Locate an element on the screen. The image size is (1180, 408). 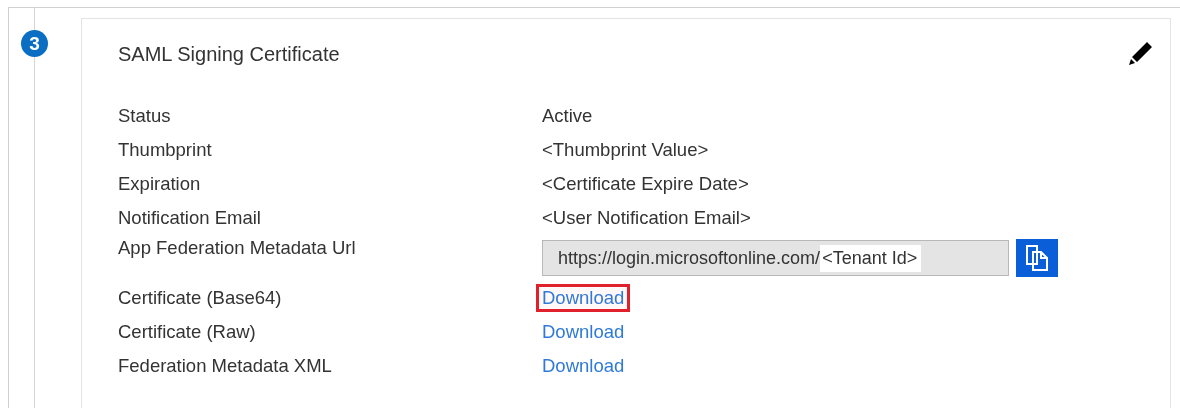
copy-button is located at coordinates (1037, 258).